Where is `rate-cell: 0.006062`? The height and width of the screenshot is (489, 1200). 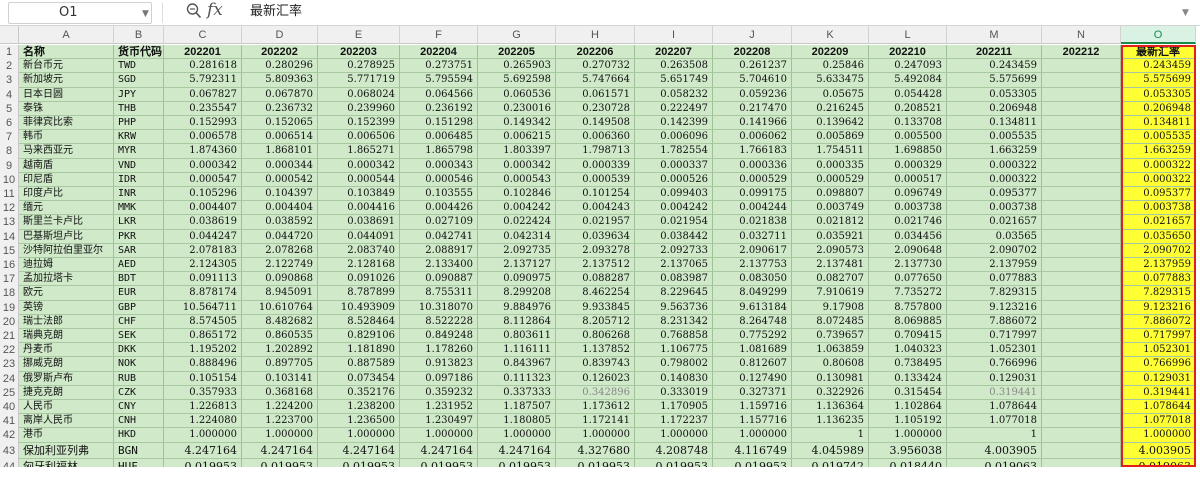
rate-cell: 0.006062 is located at coordinates (752, 137).